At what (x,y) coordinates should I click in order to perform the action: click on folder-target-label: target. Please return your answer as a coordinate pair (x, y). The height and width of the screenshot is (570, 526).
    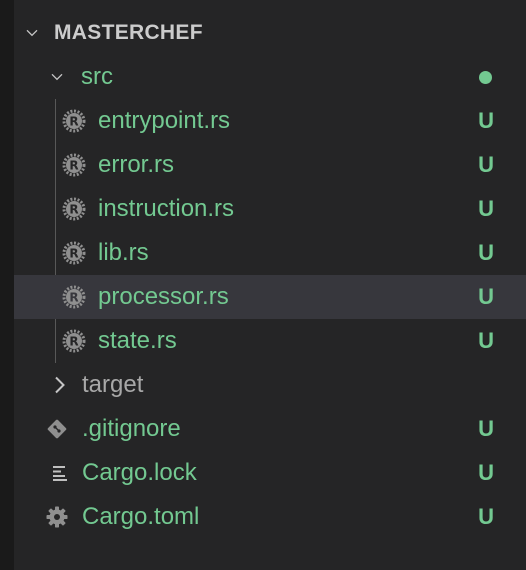
    Looking at the image, I should click on (113, 384).